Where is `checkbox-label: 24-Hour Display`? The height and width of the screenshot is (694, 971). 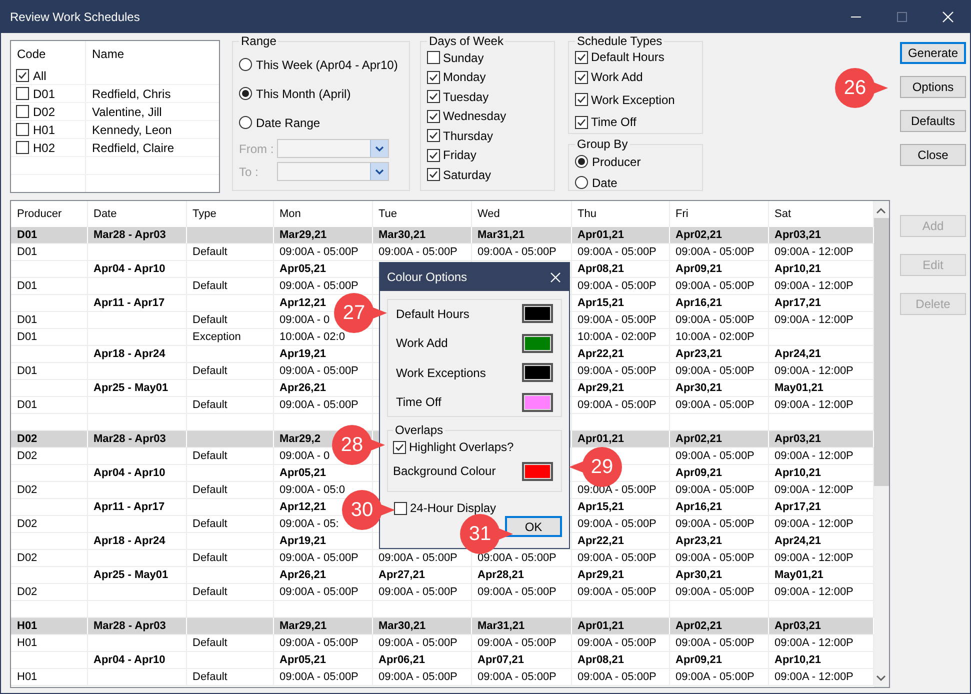
checkbox-label: 24-Hour Display is located at coordinates (453, 508).